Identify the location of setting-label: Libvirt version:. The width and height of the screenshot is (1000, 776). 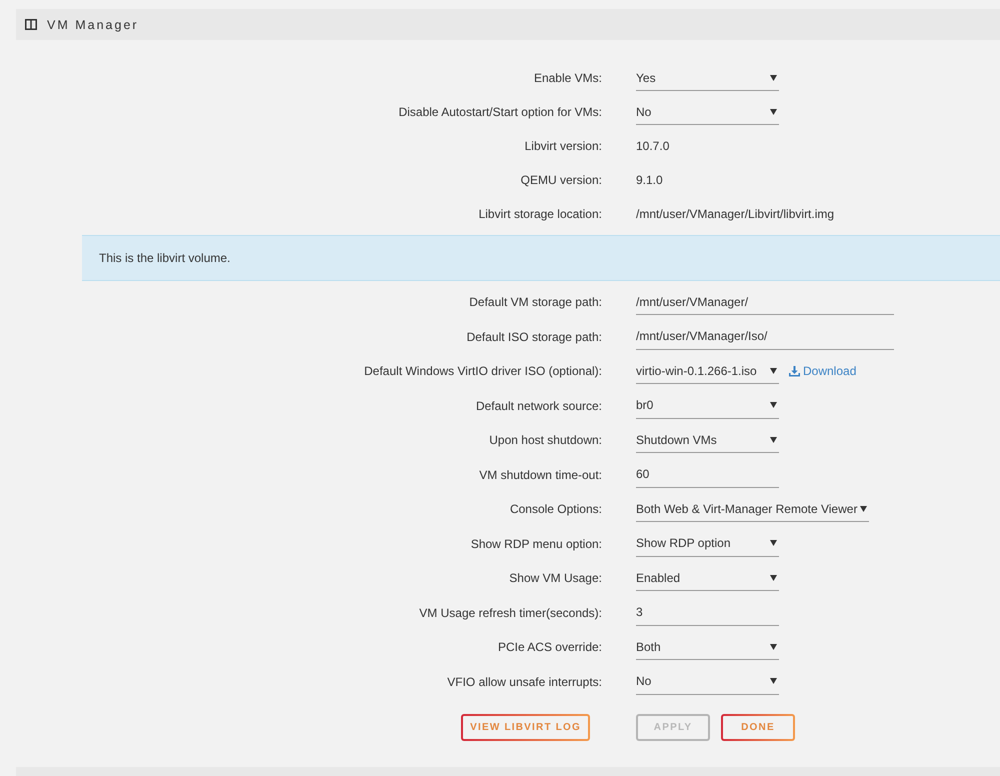
(563, 146).